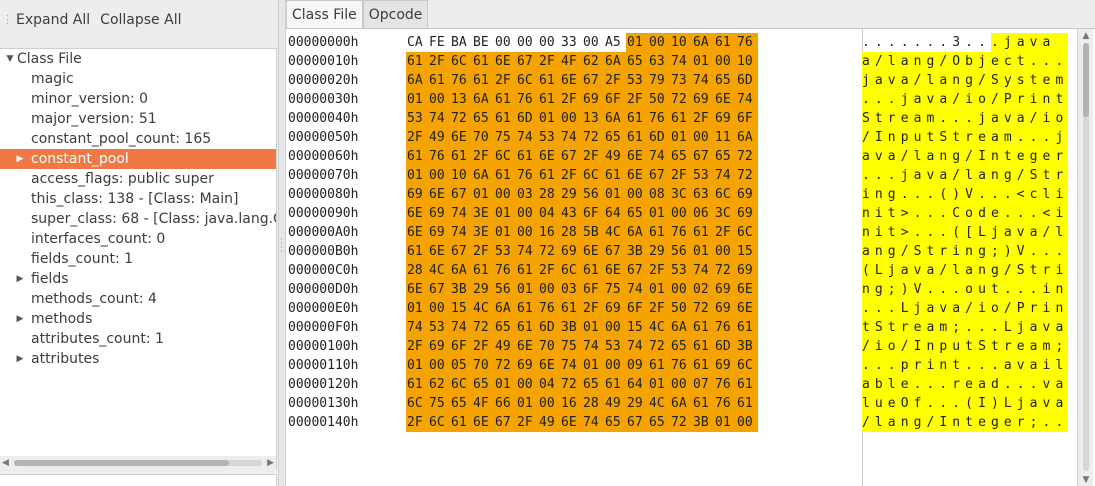  What do you see at coordinates (439, 384) in the screenshot?
I see `hex-byte: 62` at bounding box center [439, 384].